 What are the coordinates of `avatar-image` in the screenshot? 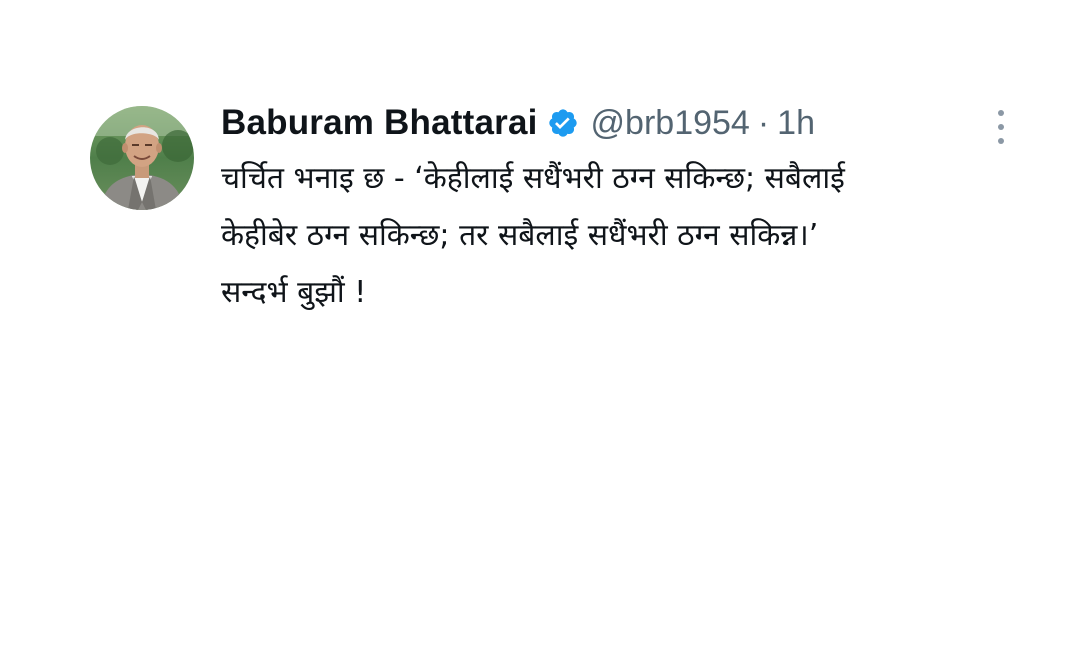 It's located at (142, 158).